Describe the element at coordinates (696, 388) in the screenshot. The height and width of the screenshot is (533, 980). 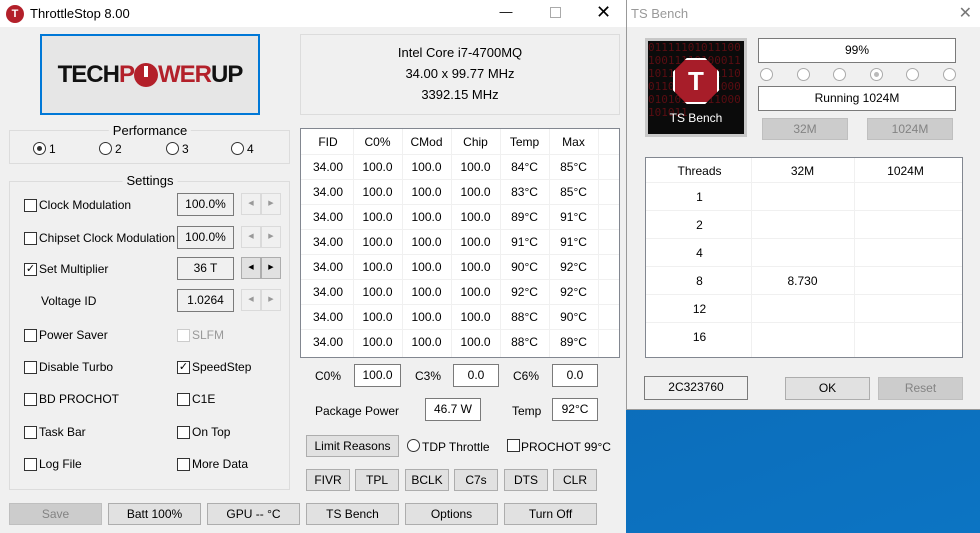
I see `bench-code: 2C323760` at that location.